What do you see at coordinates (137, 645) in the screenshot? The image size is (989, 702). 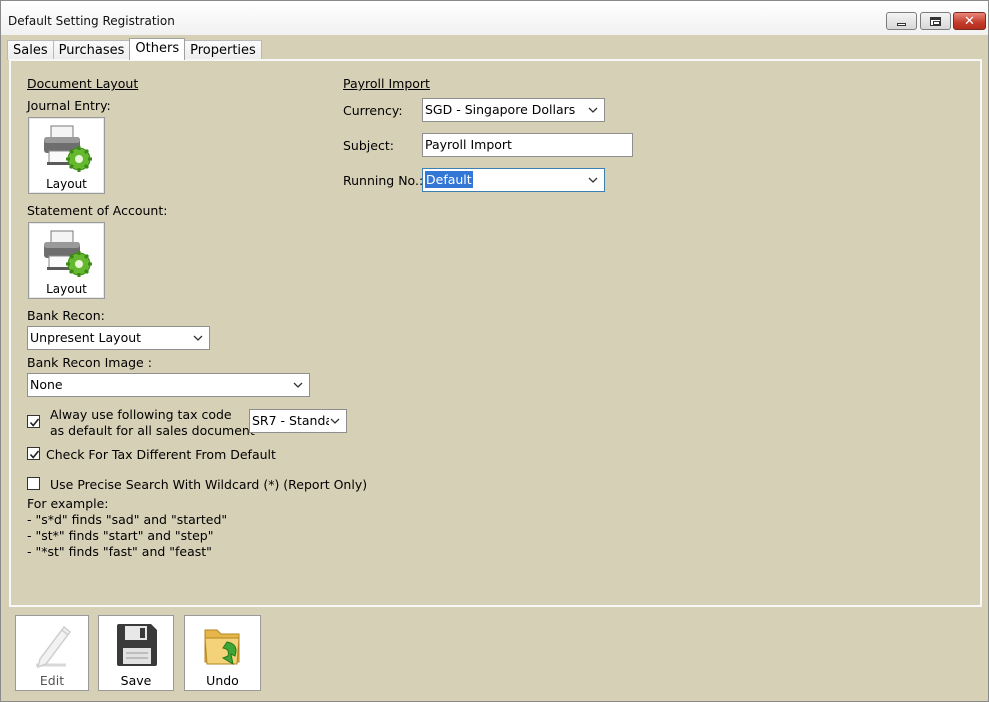 I see `floppy-disk-icon` at bounding box center [137, 645].